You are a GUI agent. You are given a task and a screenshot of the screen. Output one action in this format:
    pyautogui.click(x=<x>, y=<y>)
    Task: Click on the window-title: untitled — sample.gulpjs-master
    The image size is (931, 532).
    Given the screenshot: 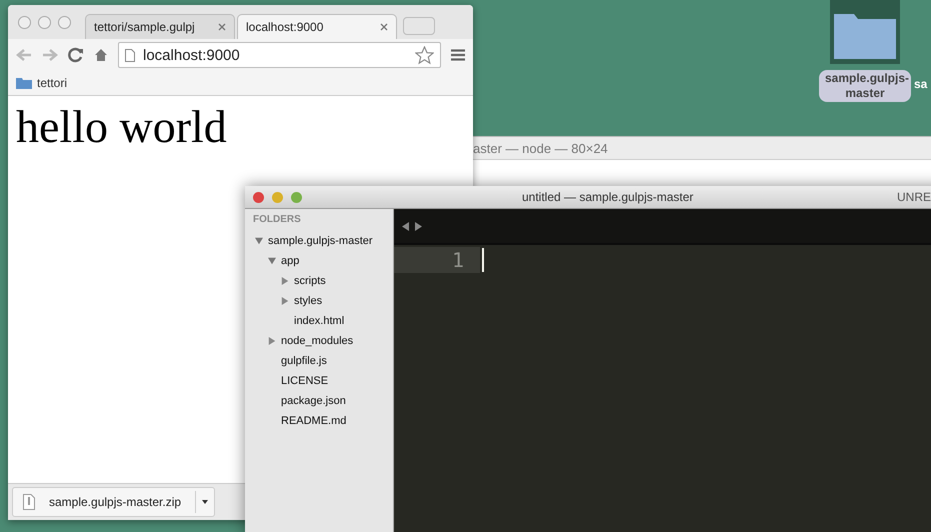 What is the action you would take?
    pyautogui.click(x=608, y=197)
    